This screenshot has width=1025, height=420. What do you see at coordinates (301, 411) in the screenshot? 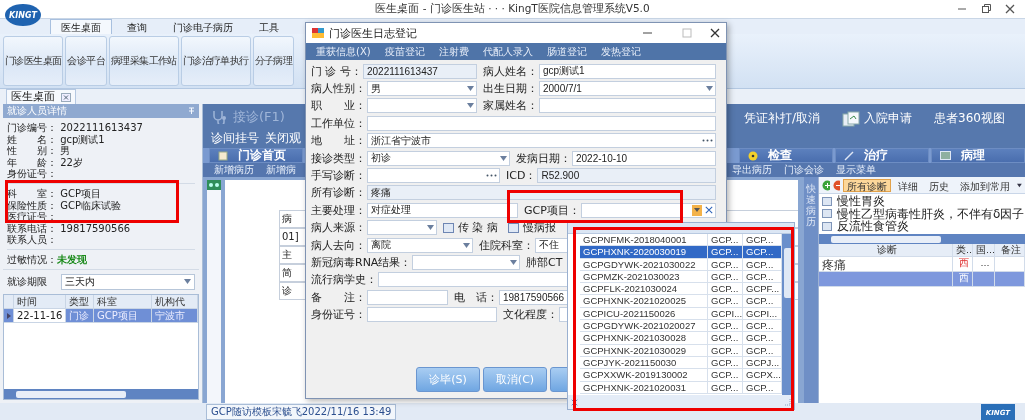
I see `status-tab: GCP随访模板宋毓飞2022/11/16 13:49` at bounding box center [301, 411].